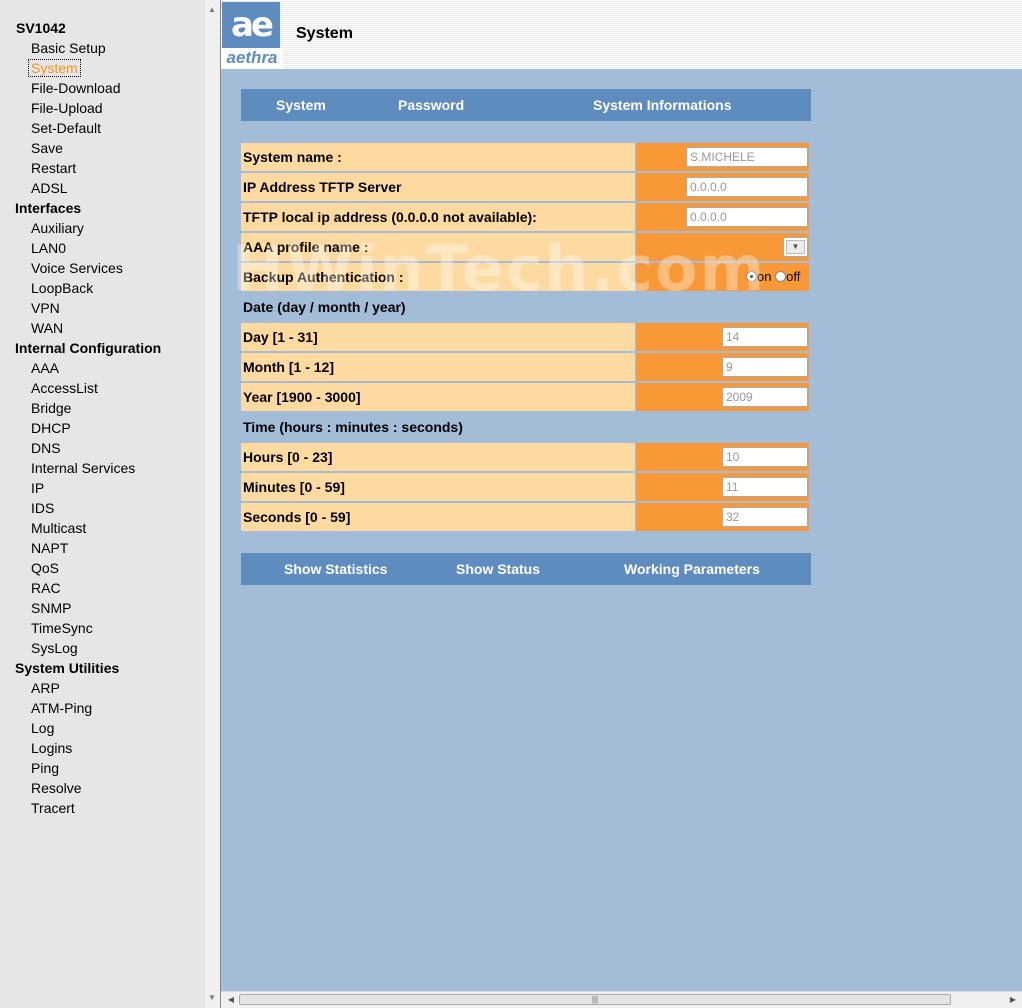 The image size is (1022, 1008). What do you see at coordinates (102, 768) in the screenshot?
I see `nav-item-ping: Ping` at bounding box center [102, 768].